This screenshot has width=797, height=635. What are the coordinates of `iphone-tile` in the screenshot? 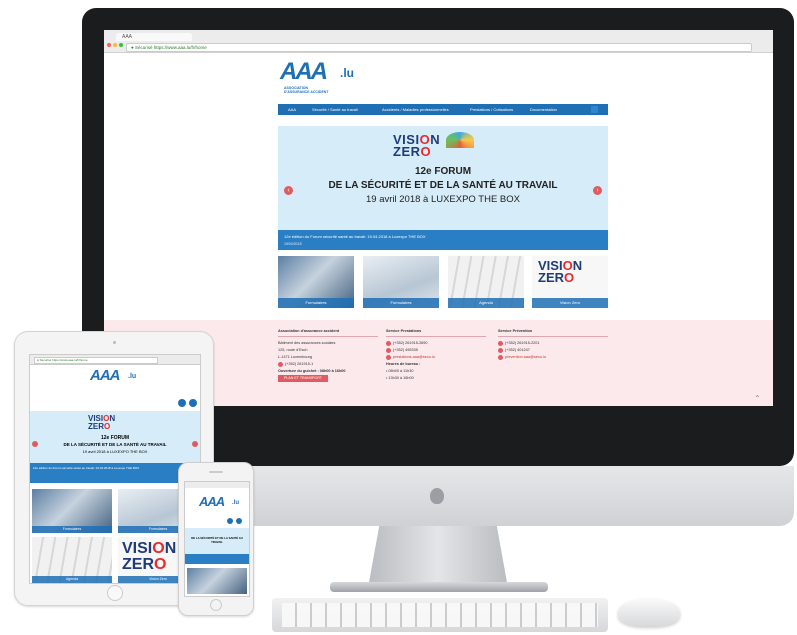 It's located at (217, 581).